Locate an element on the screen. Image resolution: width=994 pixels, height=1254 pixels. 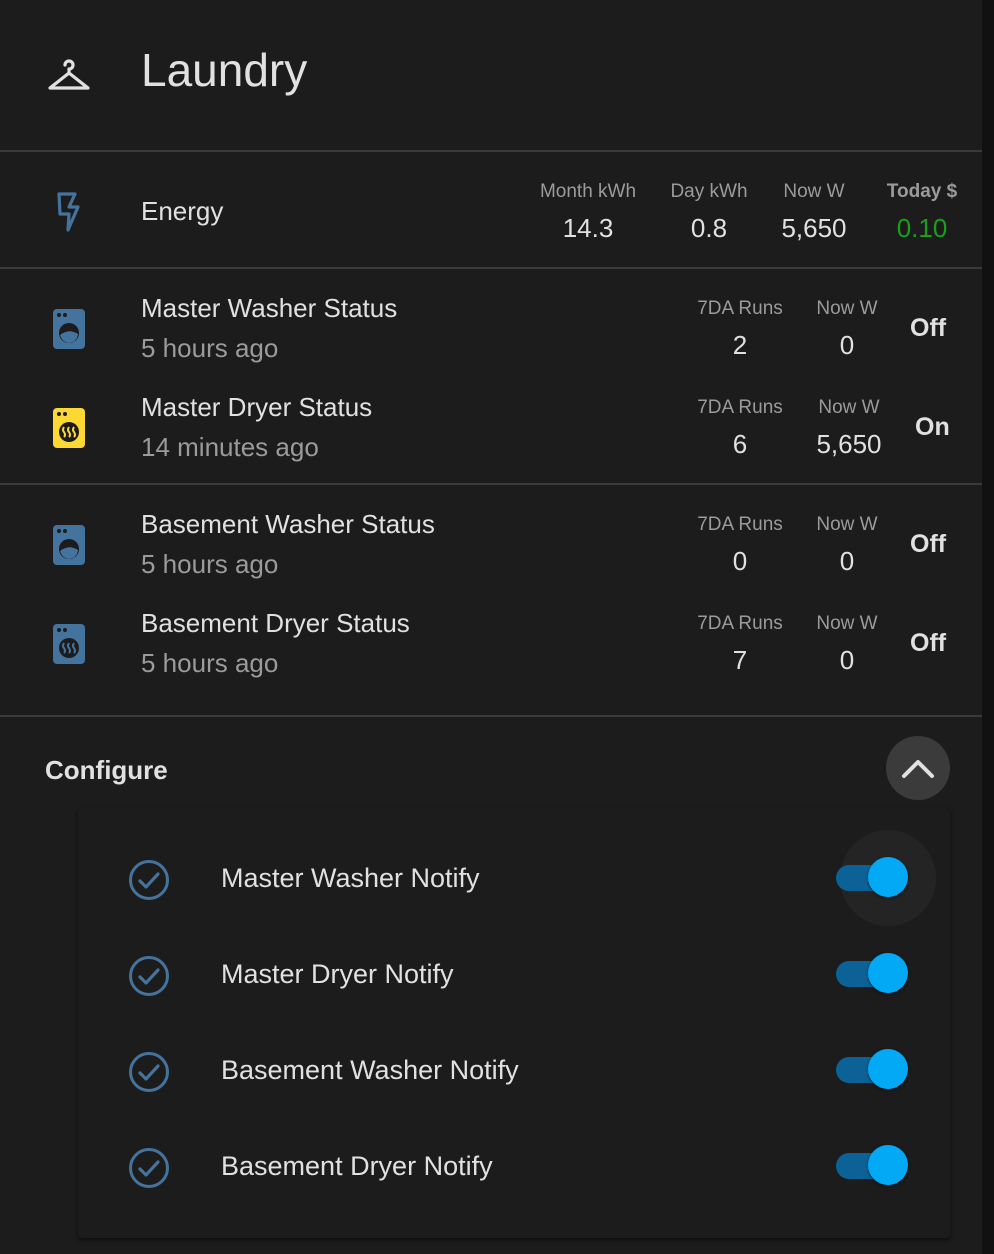
attr-label: Day kWh is located at coordinates (709, 191).